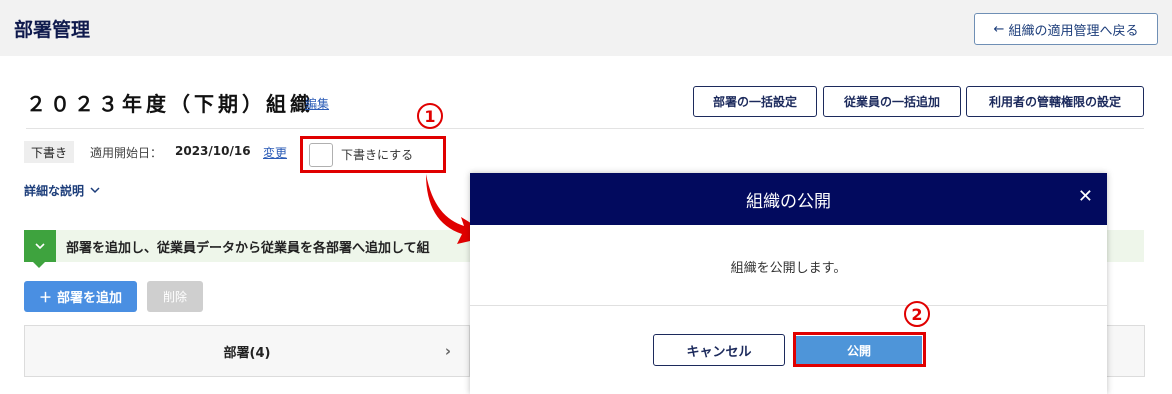  What do you see at coordinates (275, 152) in the screenshot?
I see `change-date-link: 変更` at bounding box center [275, 152].